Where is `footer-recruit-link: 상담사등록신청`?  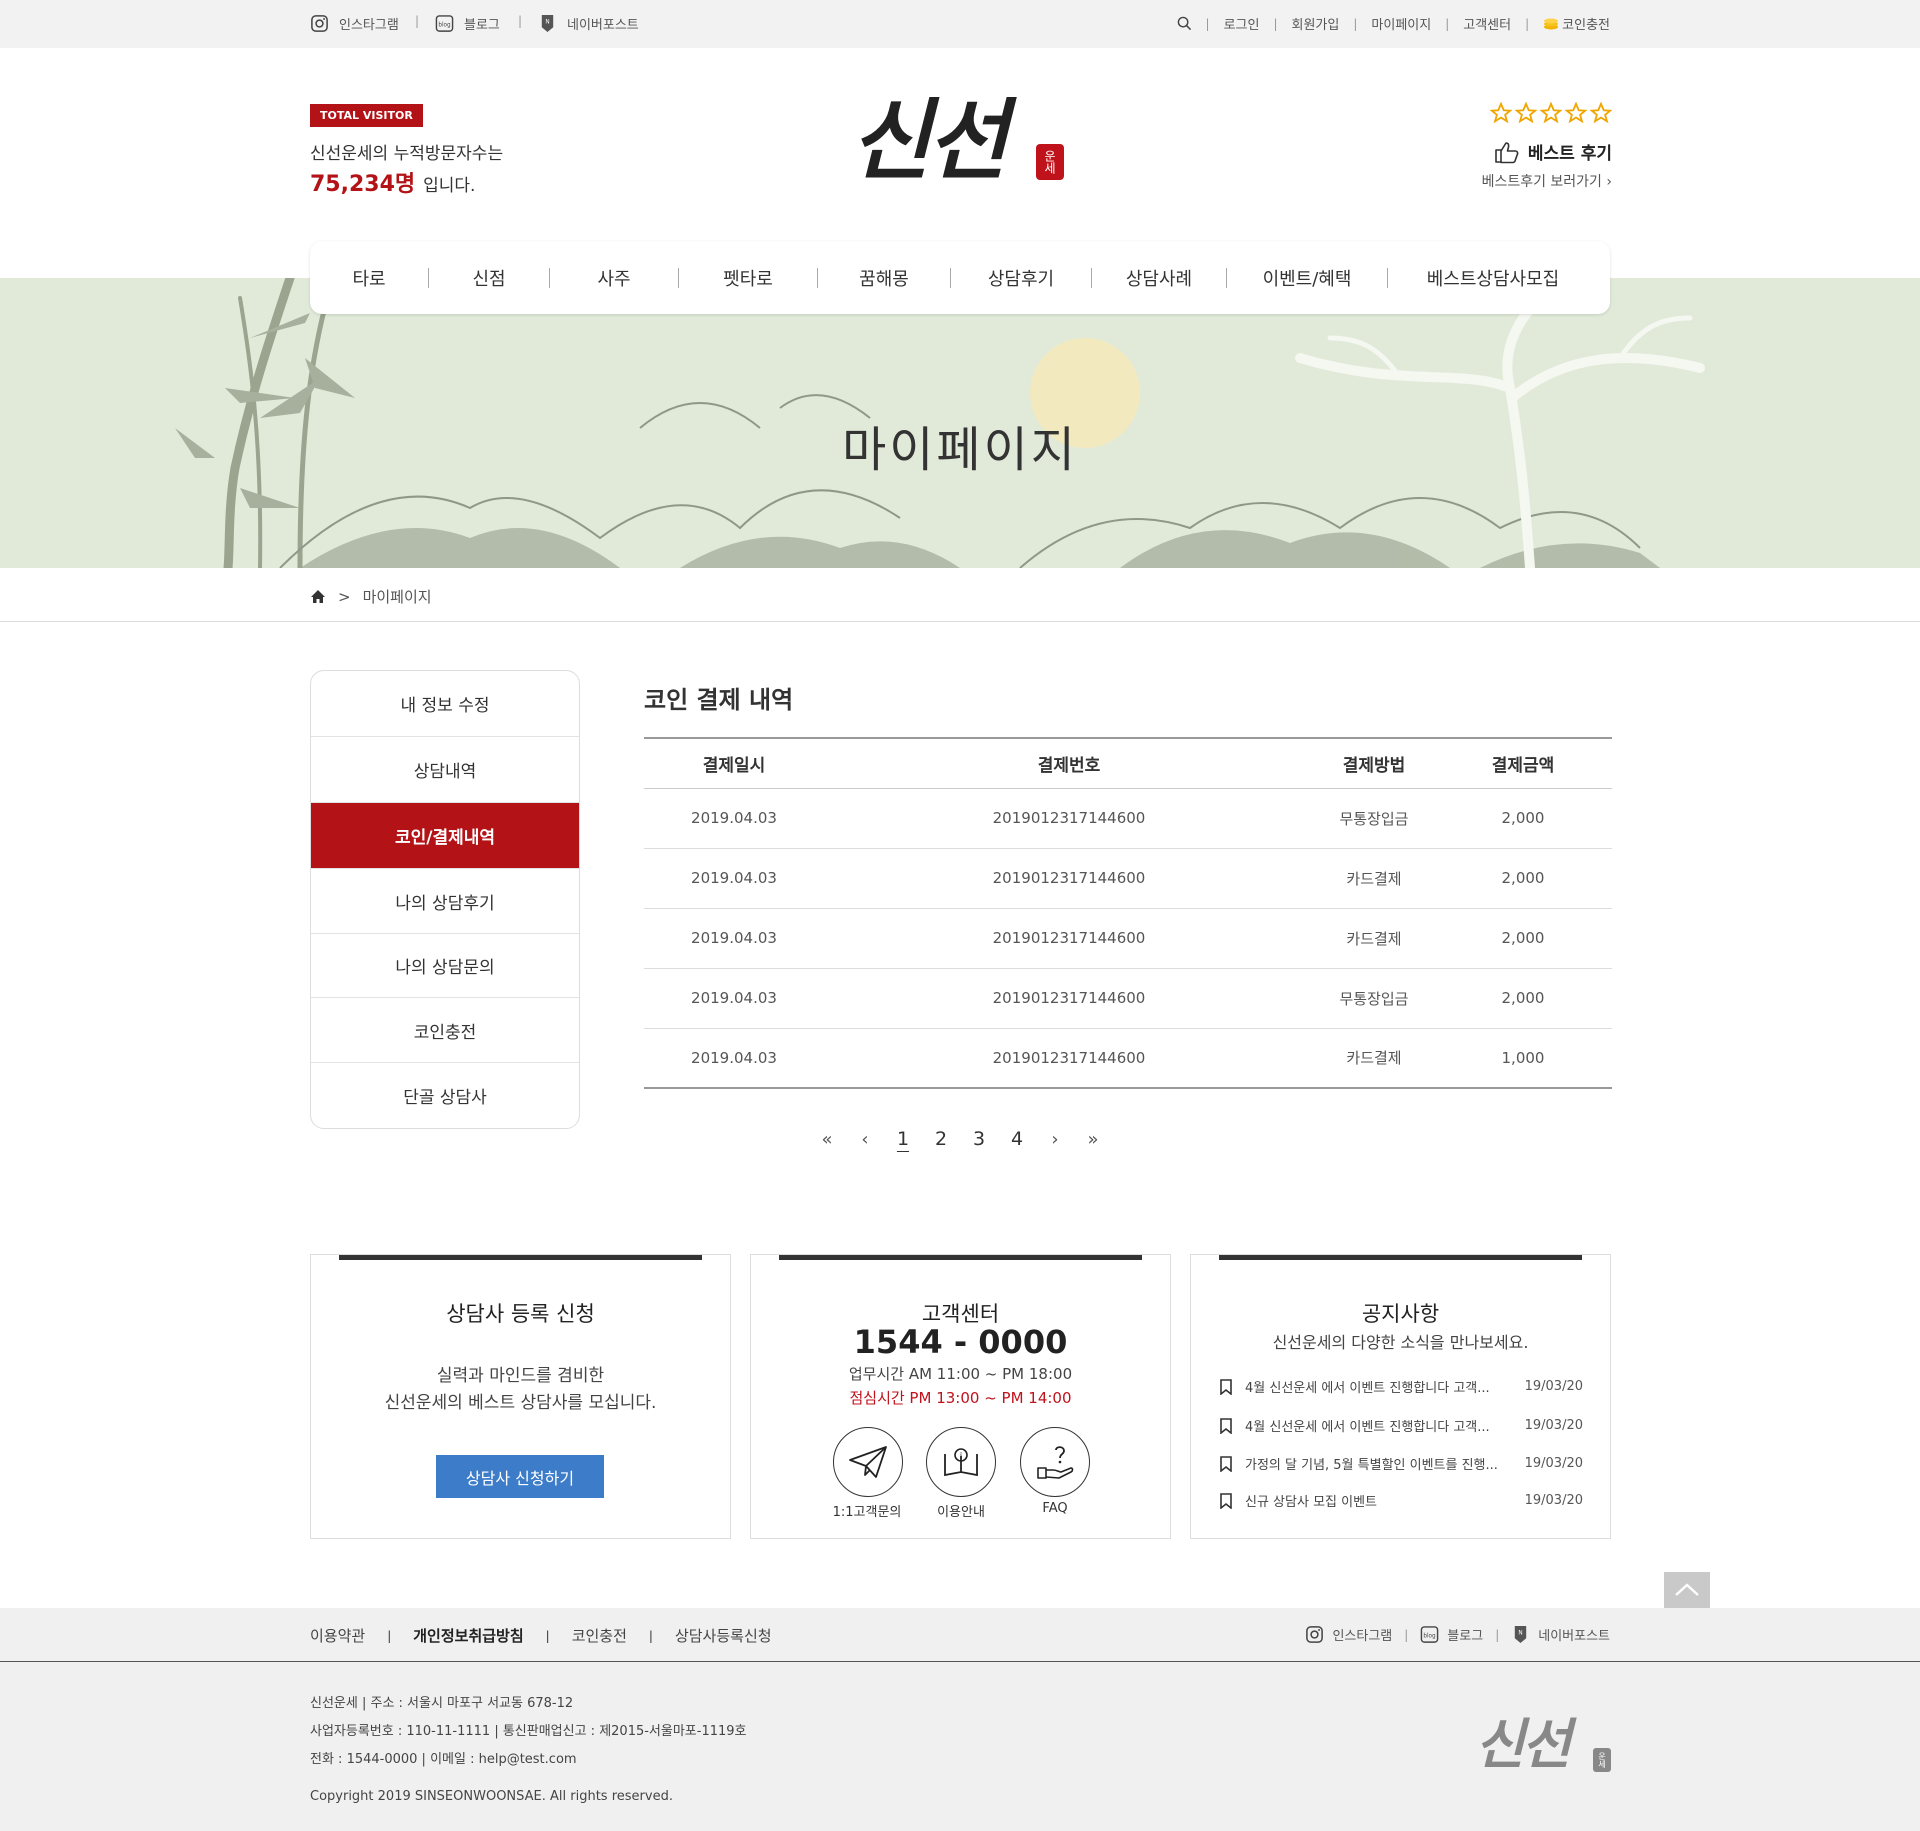
footer-recruit-link: 상담사등록신청 is located at coordinates (723, 1635).